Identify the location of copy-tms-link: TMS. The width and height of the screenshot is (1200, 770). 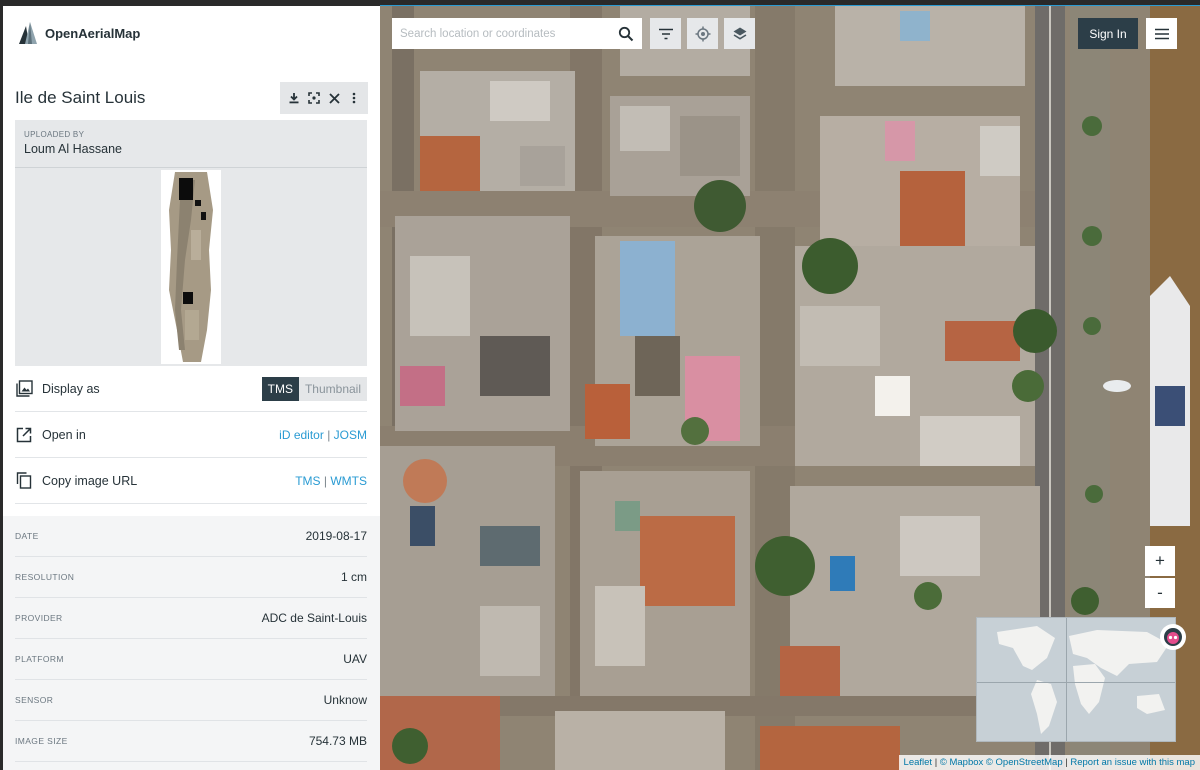
(307, 481).